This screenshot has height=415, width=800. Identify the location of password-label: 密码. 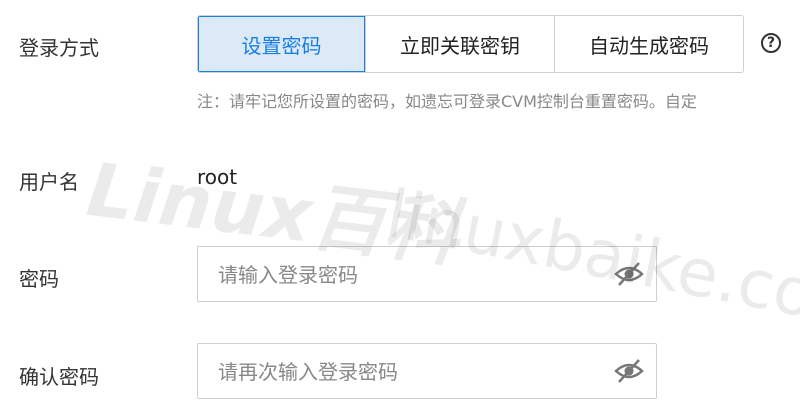
(39, 279).